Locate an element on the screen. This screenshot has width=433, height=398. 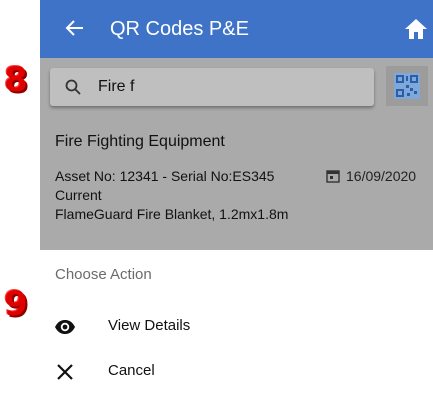
cancel-action: Cancel is located at coordinates (236, 371).